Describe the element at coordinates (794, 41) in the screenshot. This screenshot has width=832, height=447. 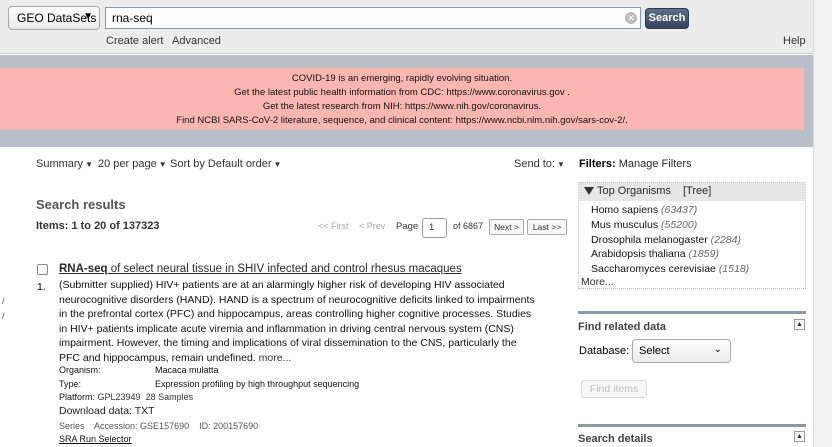
I see `help-link: Help` at that location.